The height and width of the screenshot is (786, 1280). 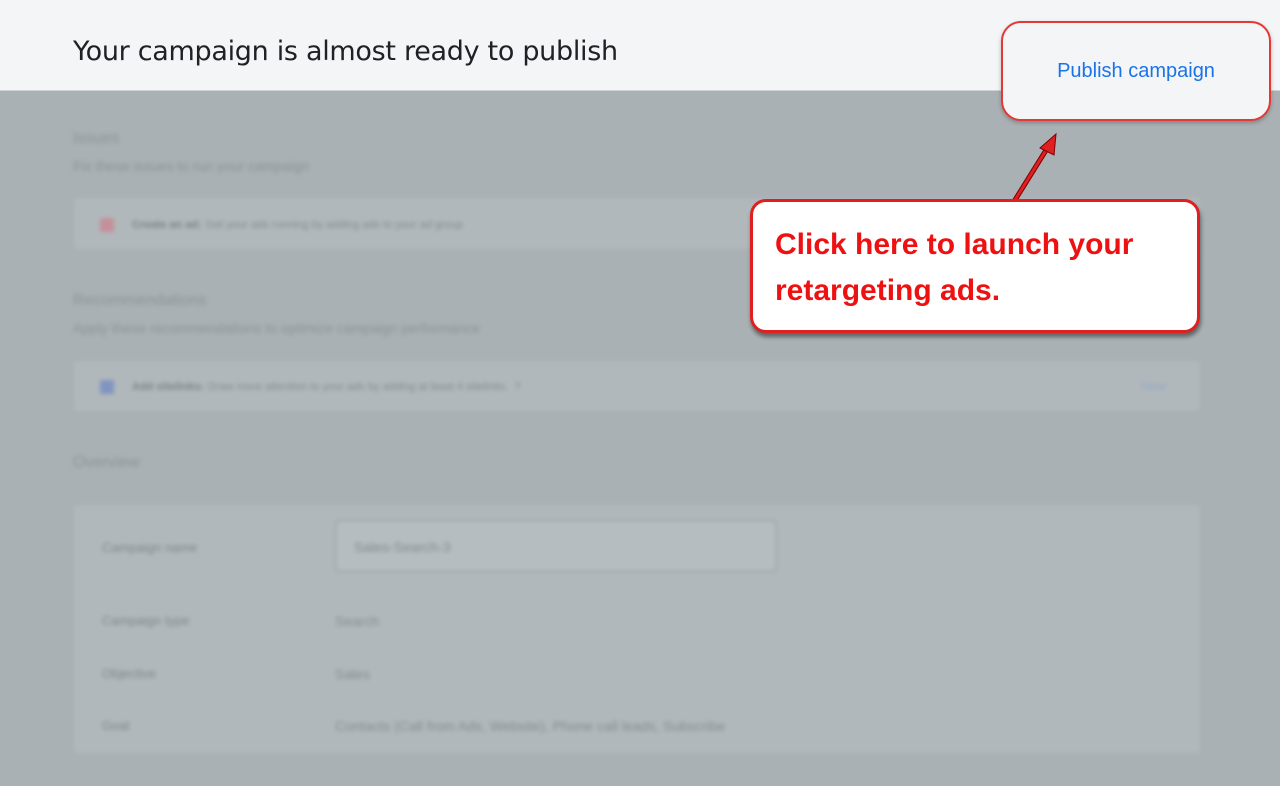 I want to click on wrench-icon, so click(x=107, y=225).